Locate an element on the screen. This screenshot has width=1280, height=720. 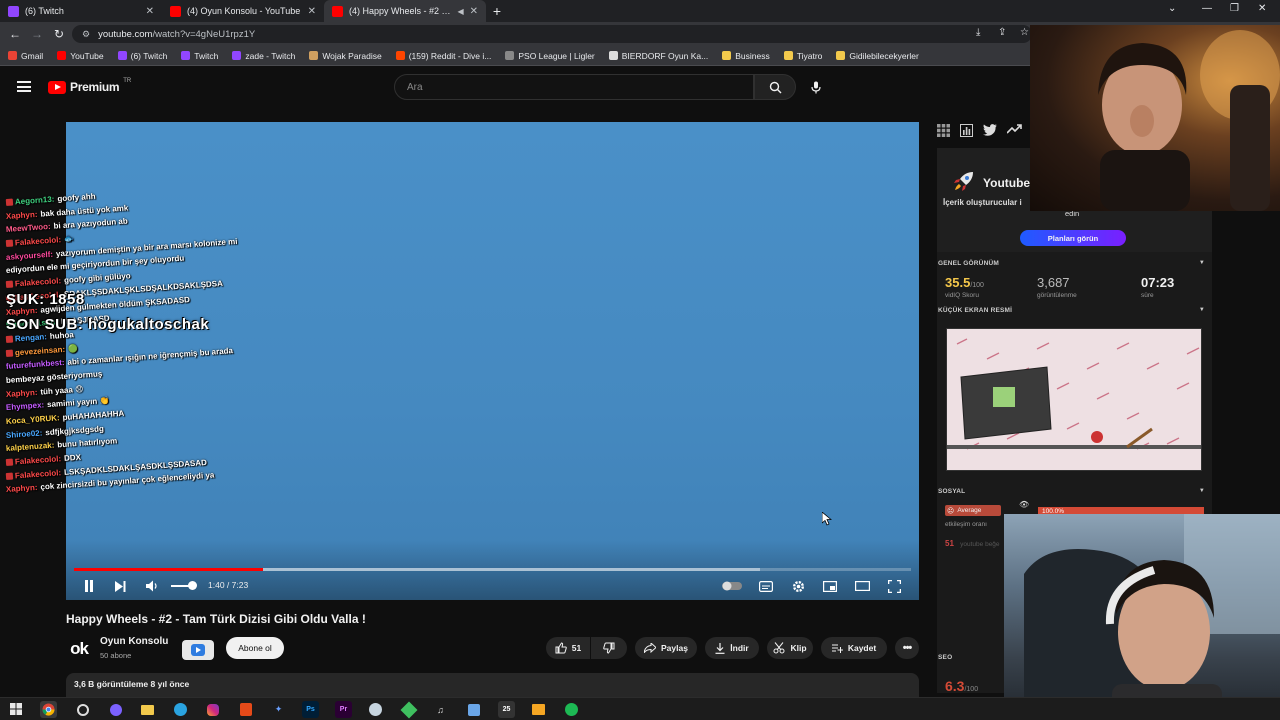
search-button is located at coordinates (775, 87).